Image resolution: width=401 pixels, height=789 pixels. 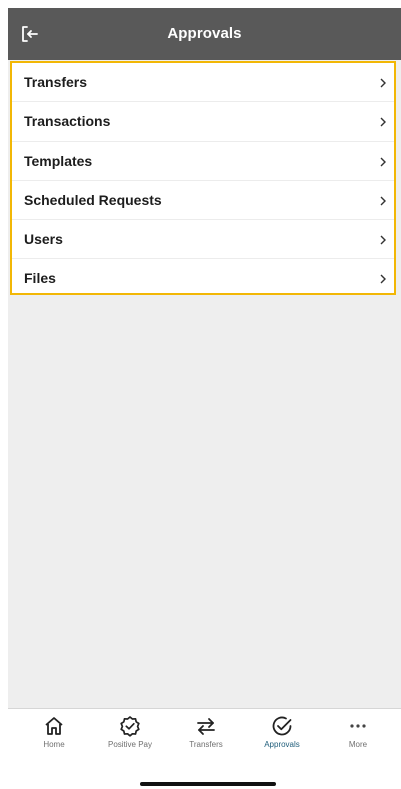 I want to click on tab-approvals: Approvals, so click(x=282, y=735).